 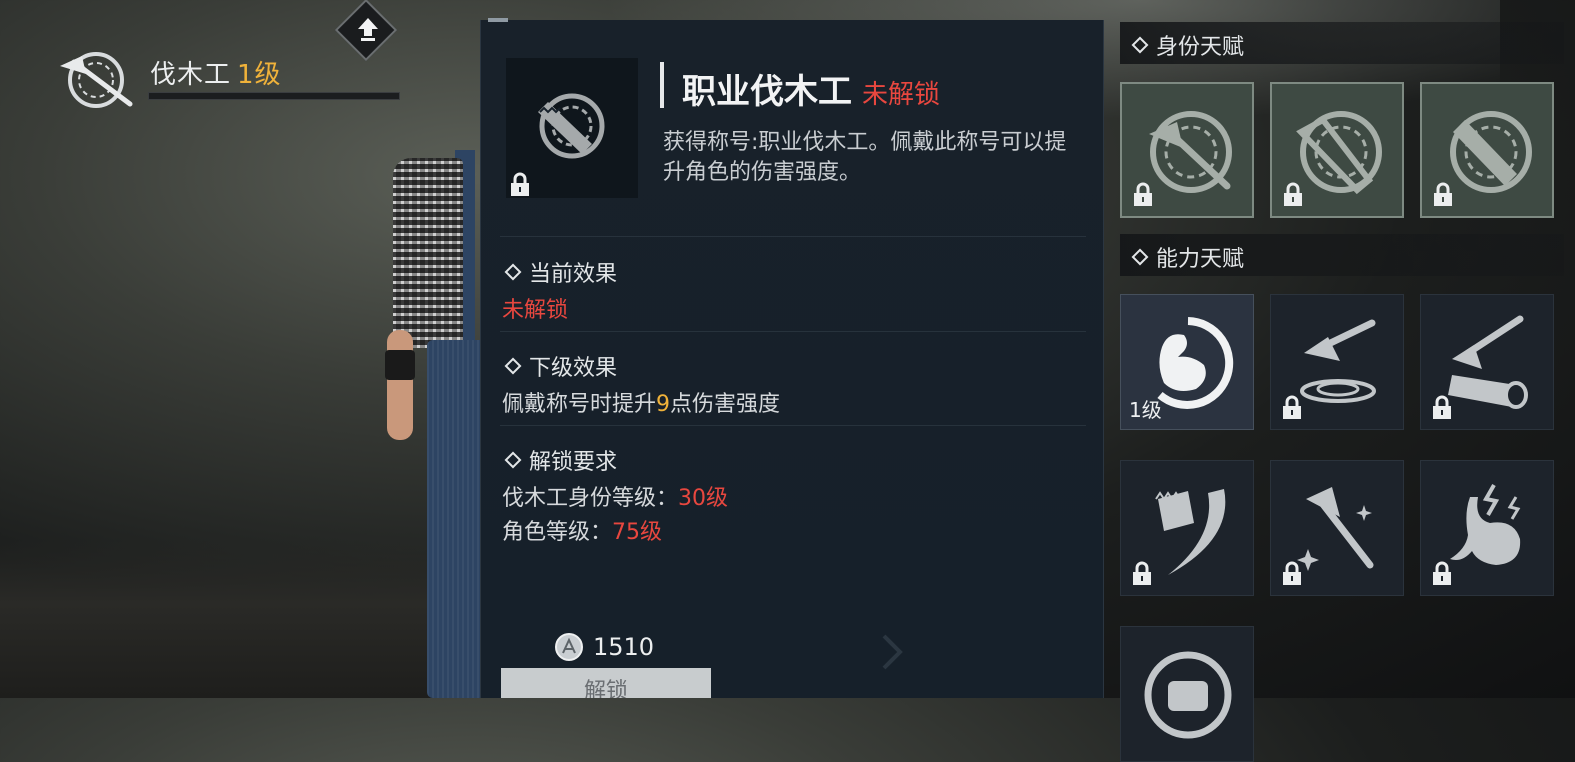 What do you see at coordinates (662, 85) in the screenshot?
I see `title-accent-bar` at bounding box center [662, 85].